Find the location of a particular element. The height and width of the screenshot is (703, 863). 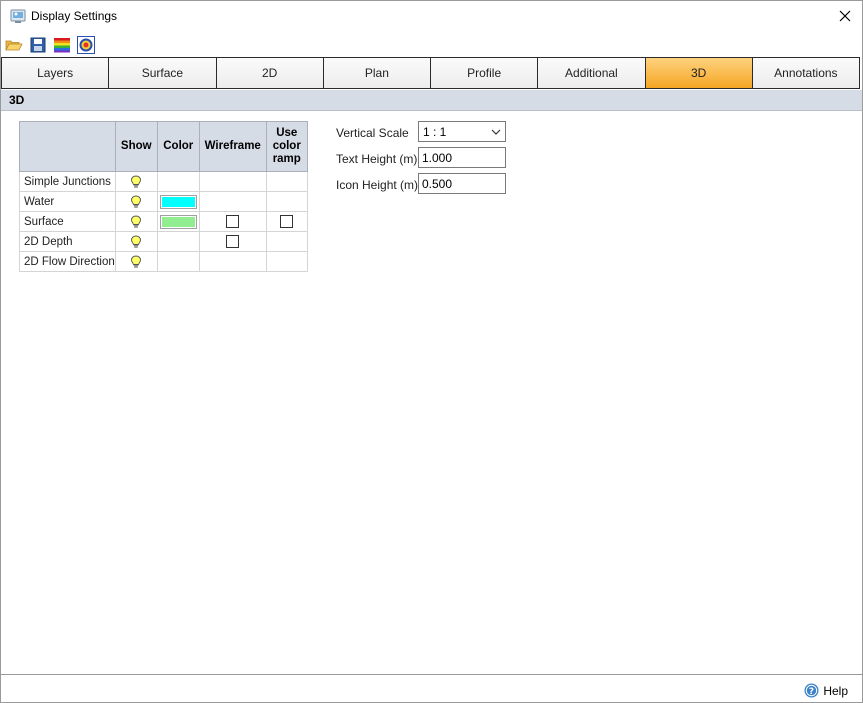

save-icon is located at coordinates (38, 45).